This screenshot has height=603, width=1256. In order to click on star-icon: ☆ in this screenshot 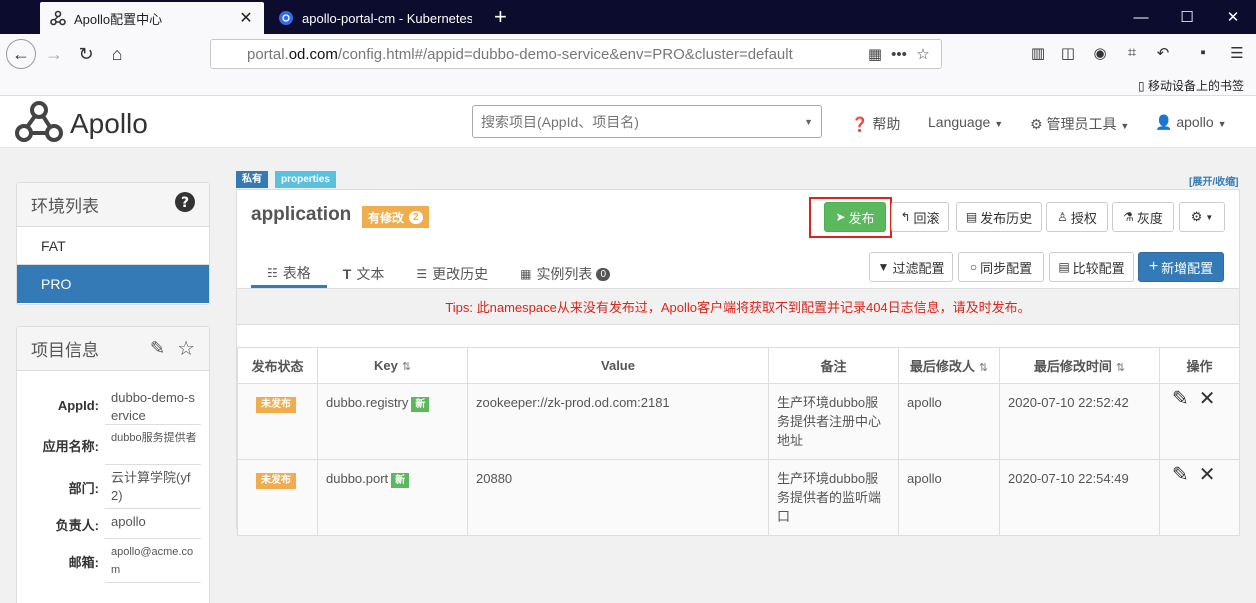, I will do `click(186, 348)`.